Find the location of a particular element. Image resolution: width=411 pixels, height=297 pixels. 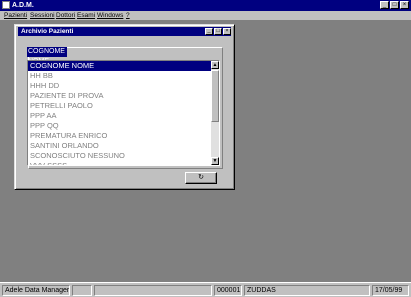

status-app-name: Adele Data Manager is located at coordinates (36, 290).